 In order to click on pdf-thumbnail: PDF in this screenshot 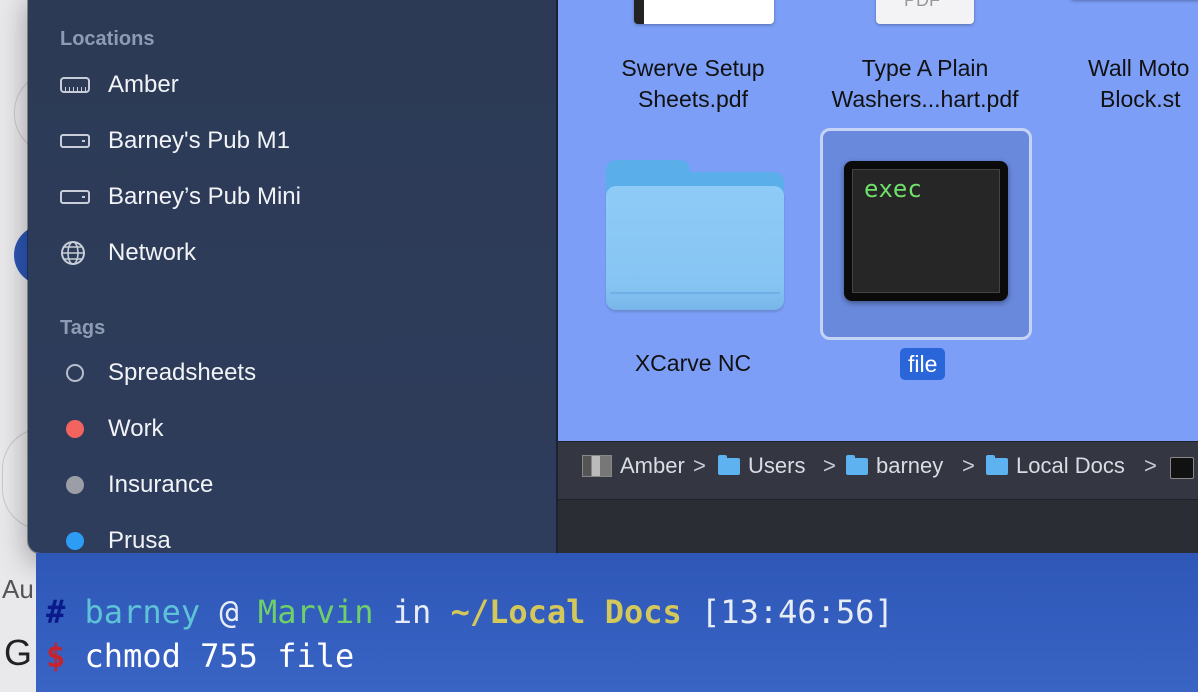, I will do `click(925, 12)`.